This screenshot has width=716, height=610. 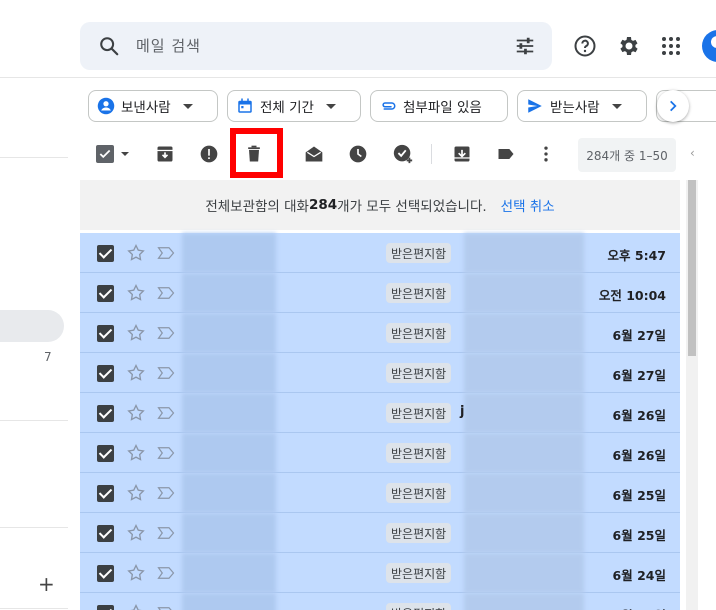 What do you see at coordinates (109, 46) in the screenshot?
I see `search-icon` at bounding box center [109, 46].